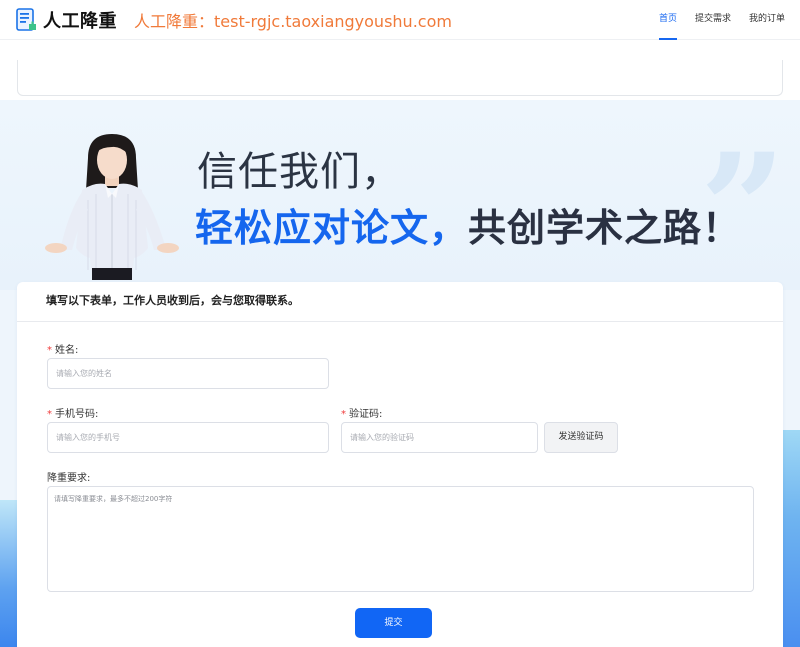  What do you see at coordinates (188, 437) in the screenshot?
I see `phone-input: 请输入您的手机号` at bounding box center [188, 437].